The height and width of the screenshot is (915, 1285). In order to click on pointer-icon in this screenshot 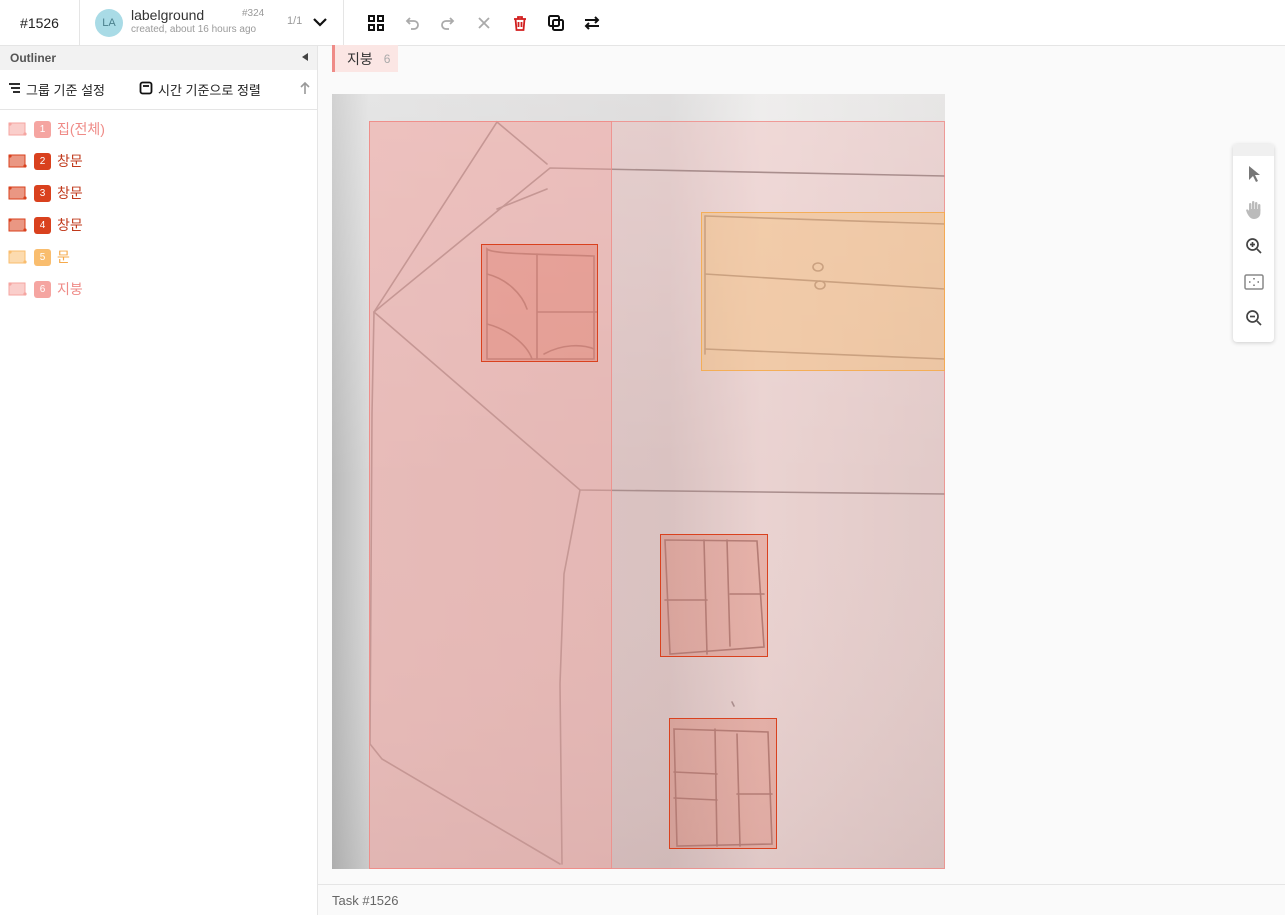, I will do `click(1253, 174)`.